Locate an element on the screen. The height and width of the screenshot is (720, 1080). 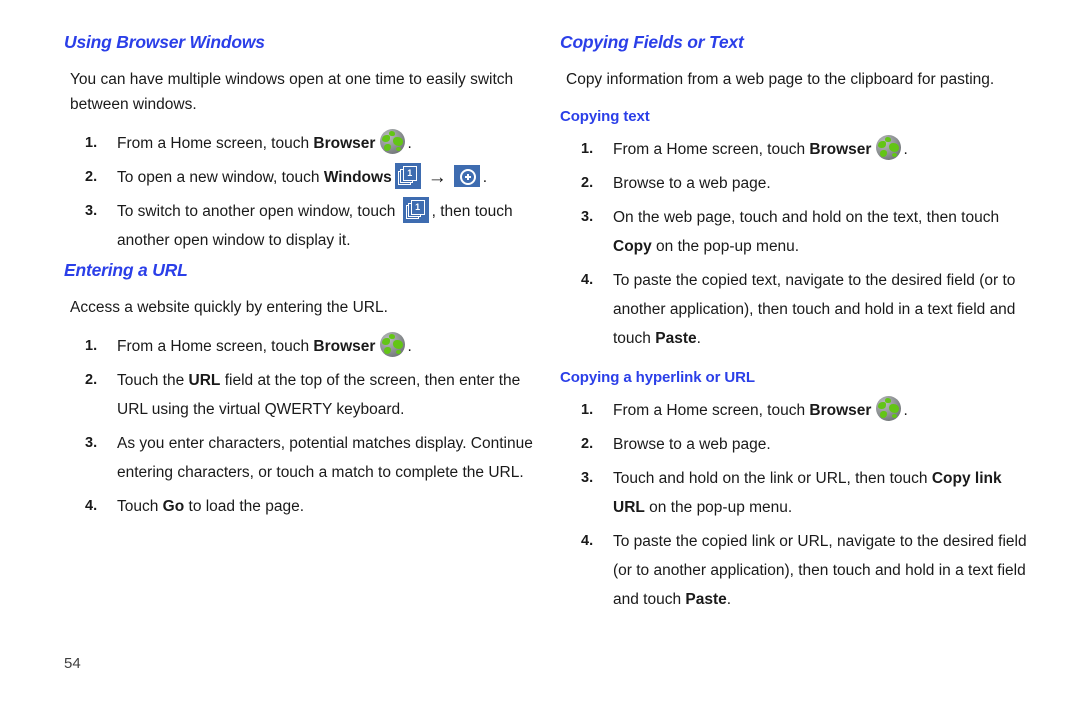
step-item: 2. To open a new window, touch Windows 1 →. is located at coordinates (299, 177).